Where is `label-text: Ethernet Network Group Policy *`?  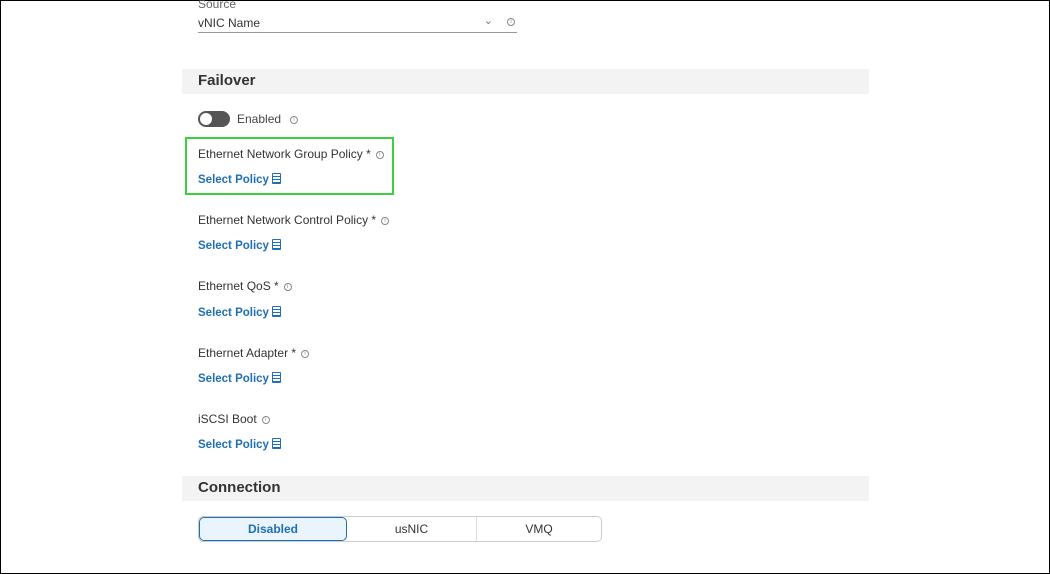 label-text: Ethernet Network Group Policy * is located at coordinates (284, 154).